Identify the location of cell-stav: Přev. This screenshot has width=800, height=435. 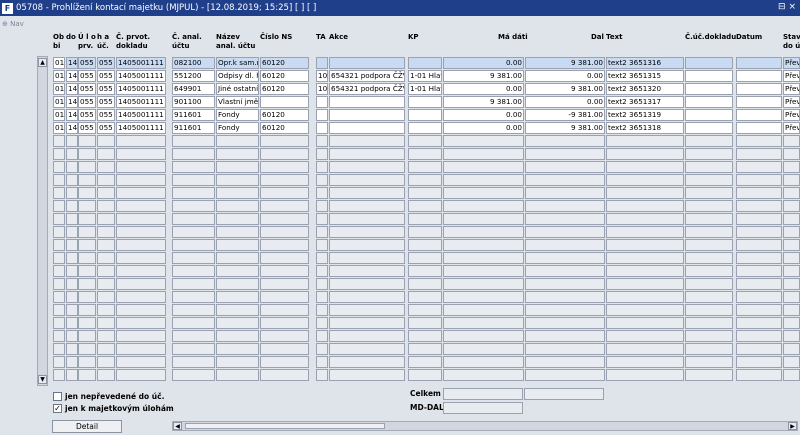
(791, 89).